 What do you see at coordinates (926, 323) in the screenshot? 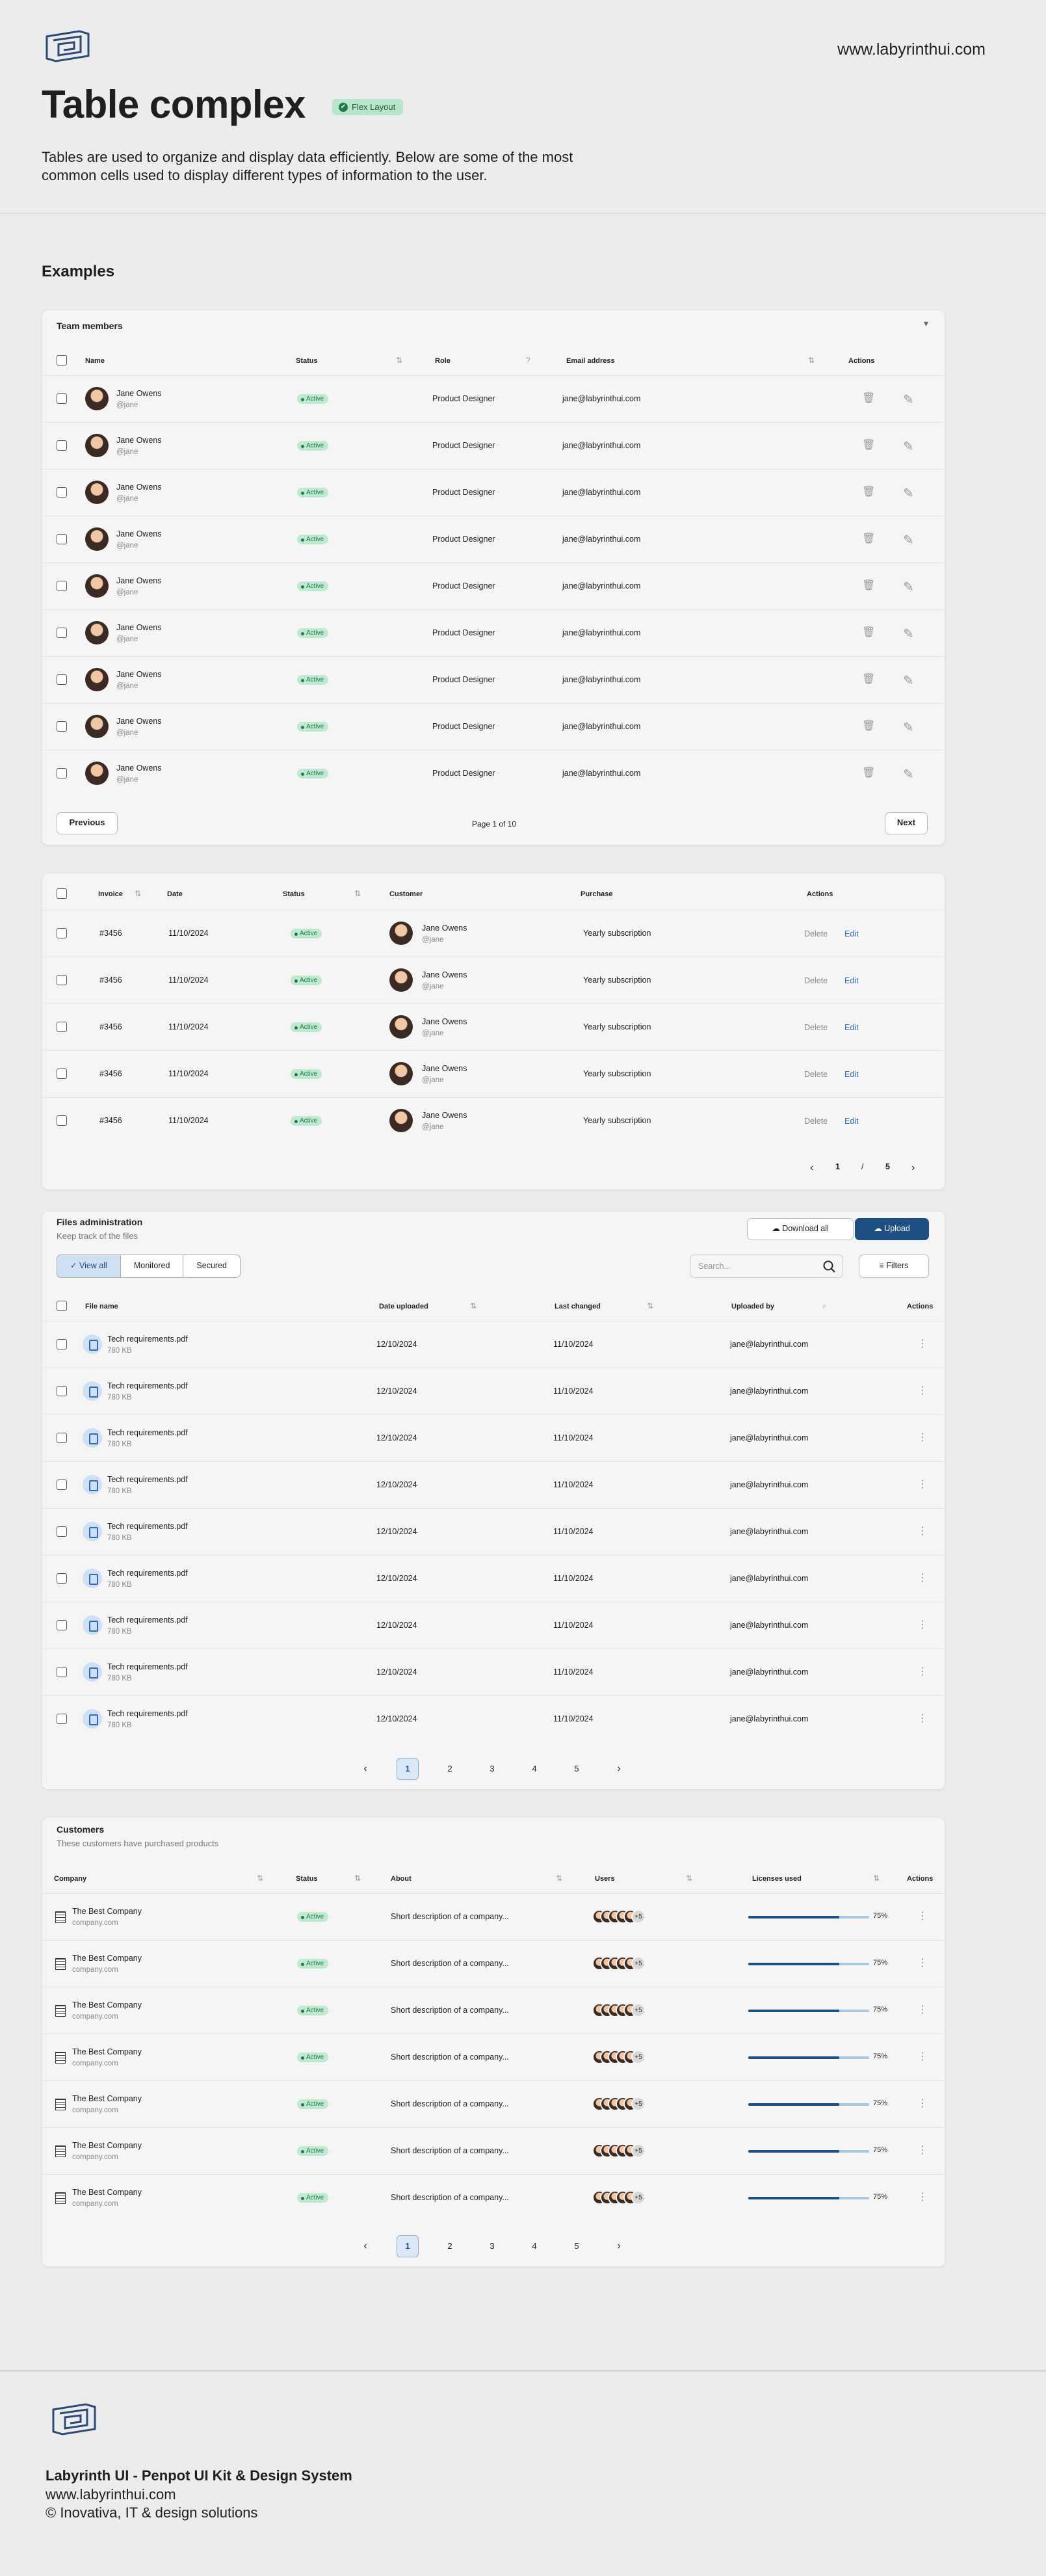
I see `dropdown-icon: ▾` at bounding box center [926, 323].